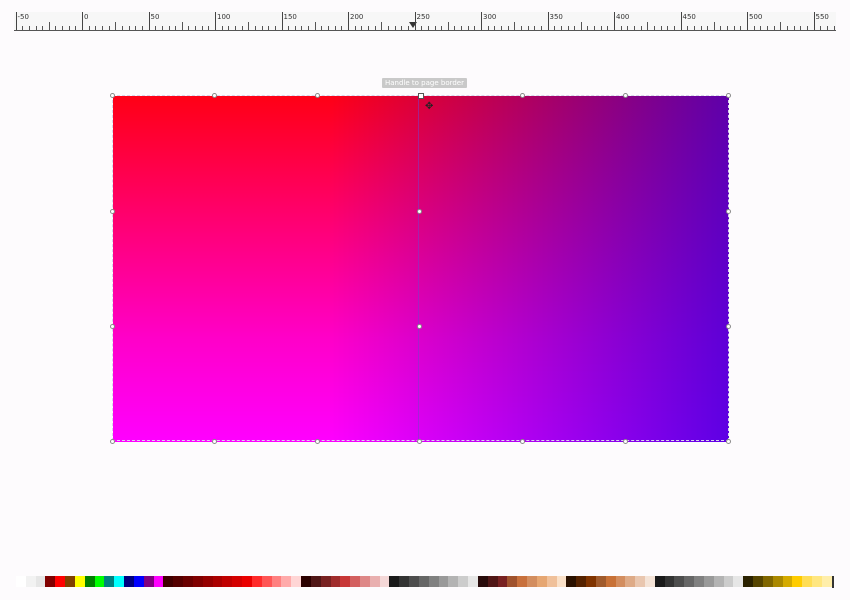 The height and width of the screenshot is (600, 850). Describe the element at coordinates (728, 441) in the screenshot. I see `handle-bottom-right` at that location.